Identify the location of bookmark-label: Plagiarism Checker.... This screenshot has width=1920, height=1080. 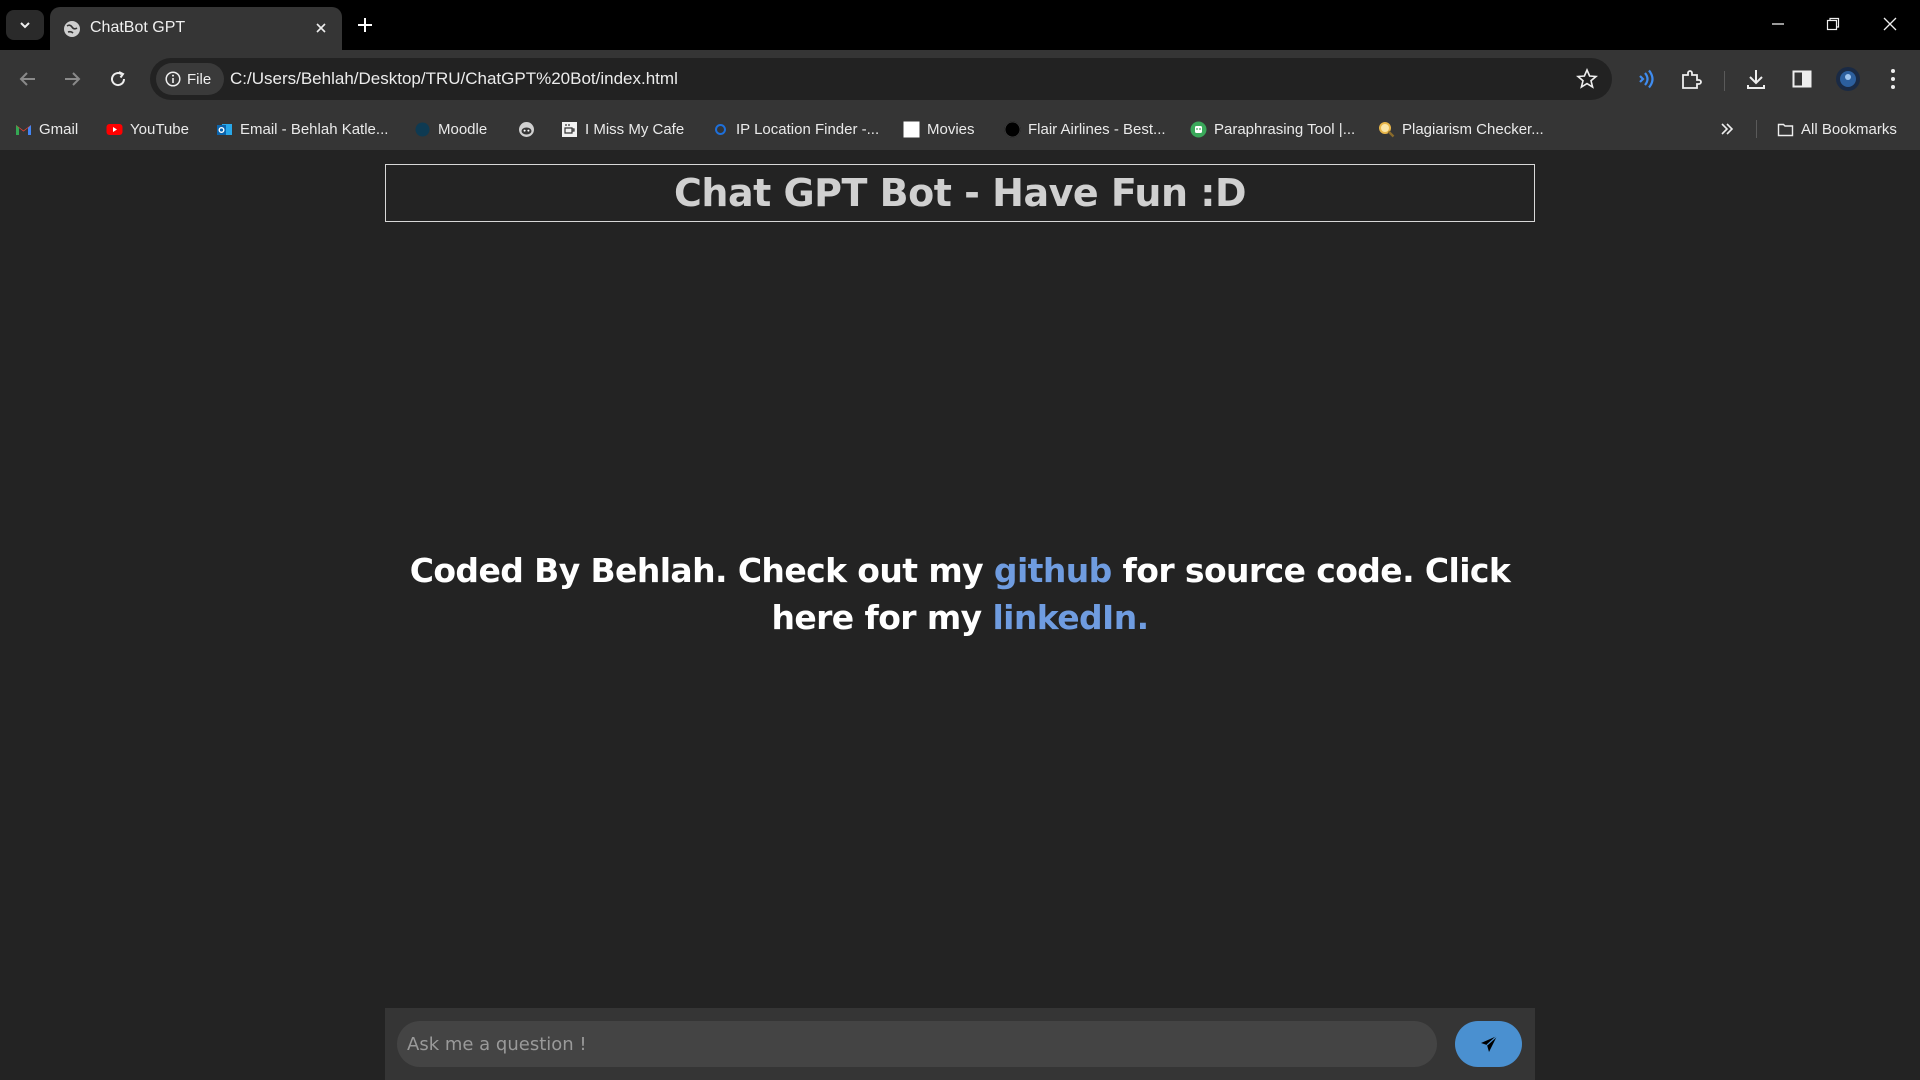
(1473, 129).